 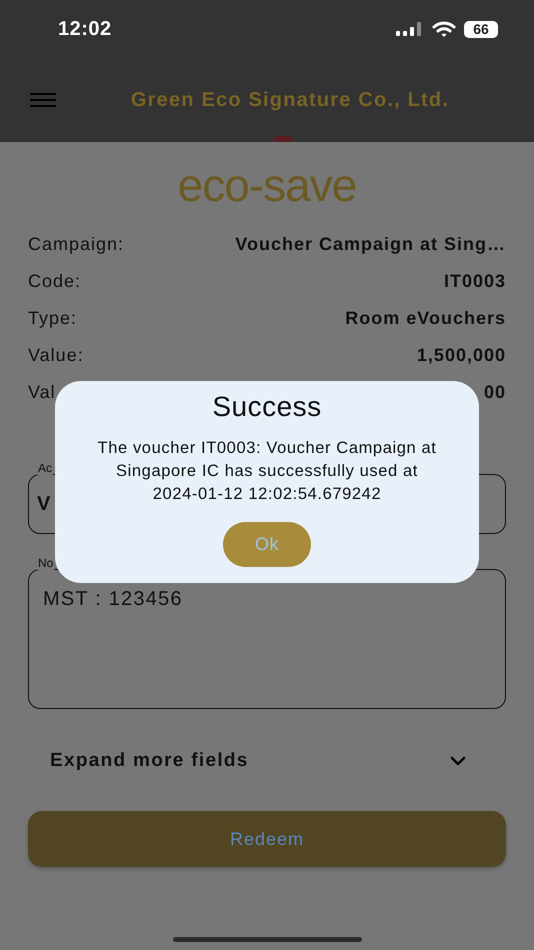 What do you see at coordinates (53, 318) in the screenshot?
I see `detail-label: Type:` at bounding box center [53, 318].